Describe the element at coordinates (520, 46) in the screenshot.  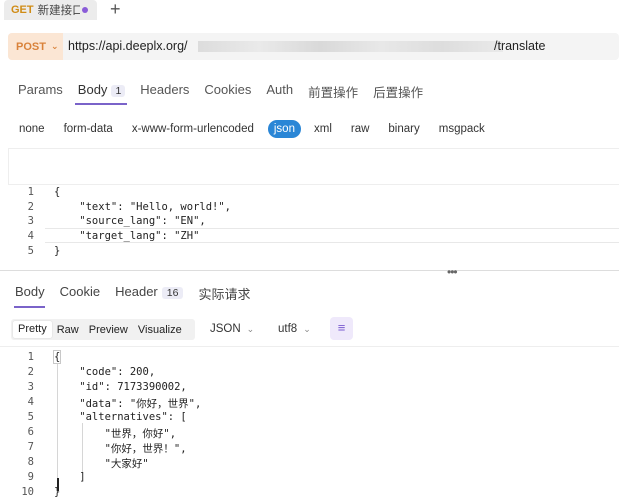
I see `url-end: /translate` at that location.